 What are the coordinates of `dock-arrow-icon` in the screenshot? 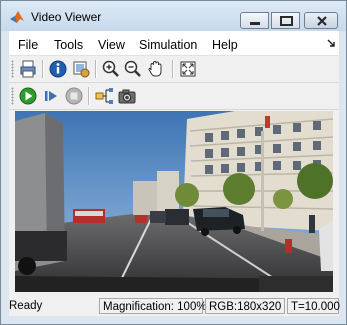 It's located at (331, 43).